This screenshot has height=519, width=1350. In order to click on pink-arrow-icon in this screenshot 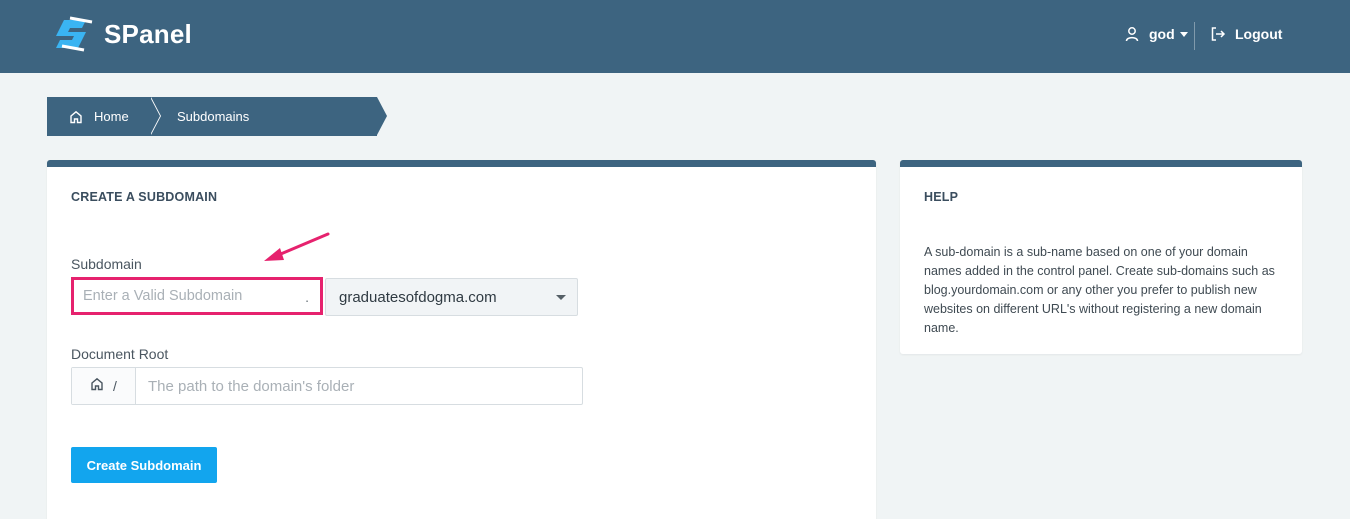, I will do `click(296, 250)`.